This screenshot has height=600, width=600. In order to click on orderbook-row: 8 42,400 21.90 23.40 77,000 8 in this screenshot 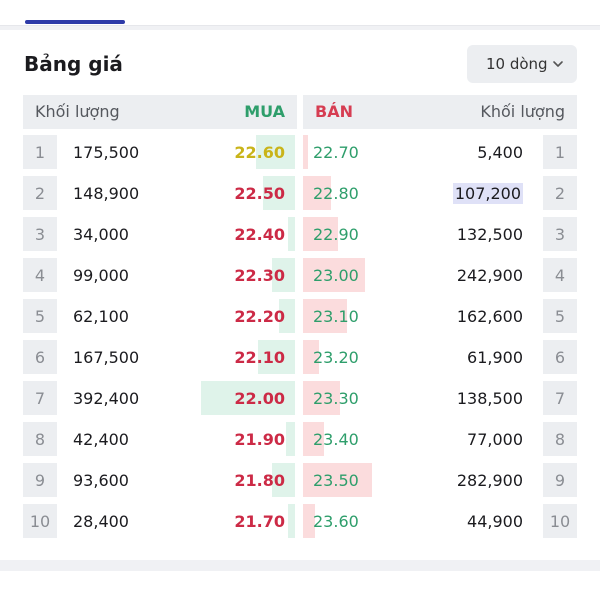, I will do `click(300, 439)`.